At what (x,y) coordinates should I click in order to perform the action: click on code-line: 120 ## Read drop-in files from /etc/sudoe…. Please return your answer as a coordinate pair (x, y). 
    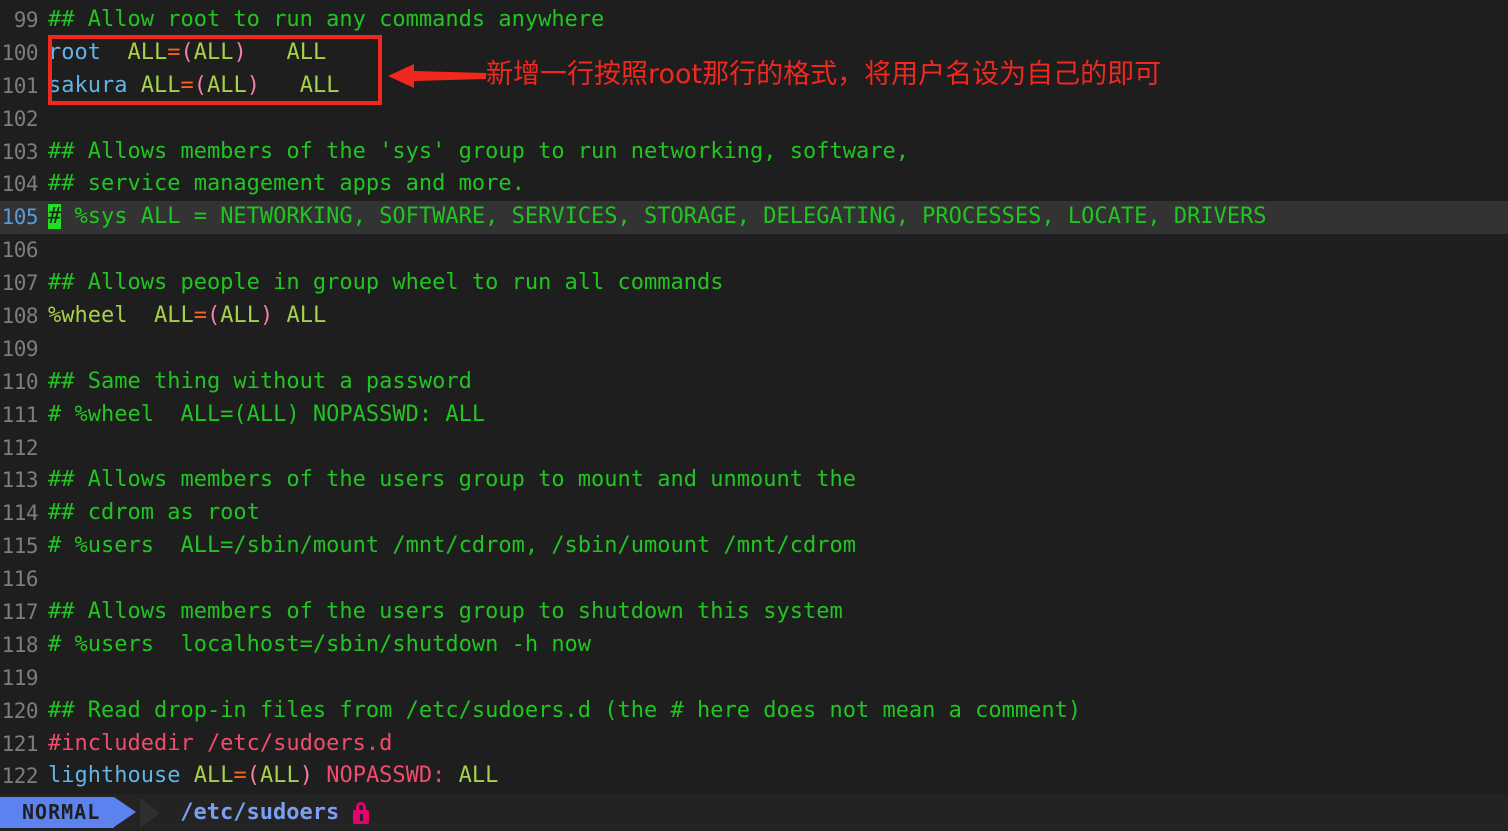
    Looking at the image, I should click on (754, 711).